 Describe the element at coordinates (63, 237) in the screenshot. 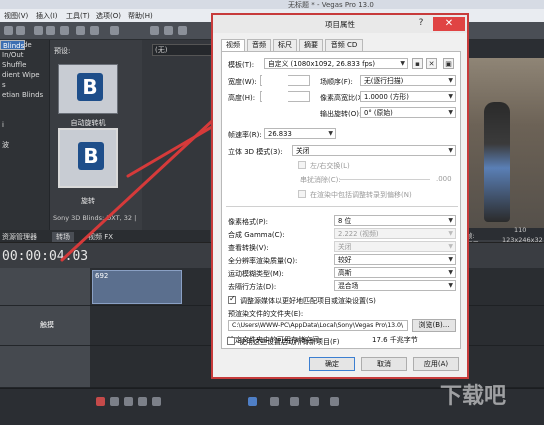

I see `tab-transitions: 转场` at that location.